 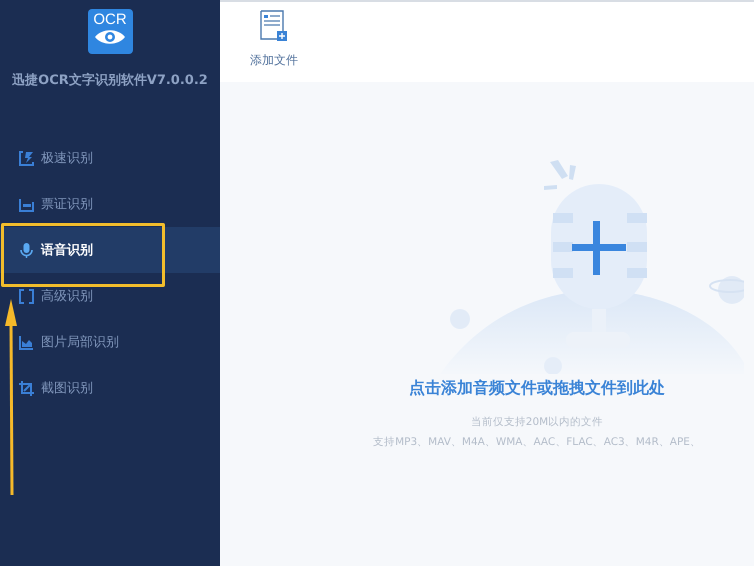 What do you see at coordinates (110, 342) in the screenshot?
I see `sidebar-item: 图片局部识别` at bounding box center [110, 342].